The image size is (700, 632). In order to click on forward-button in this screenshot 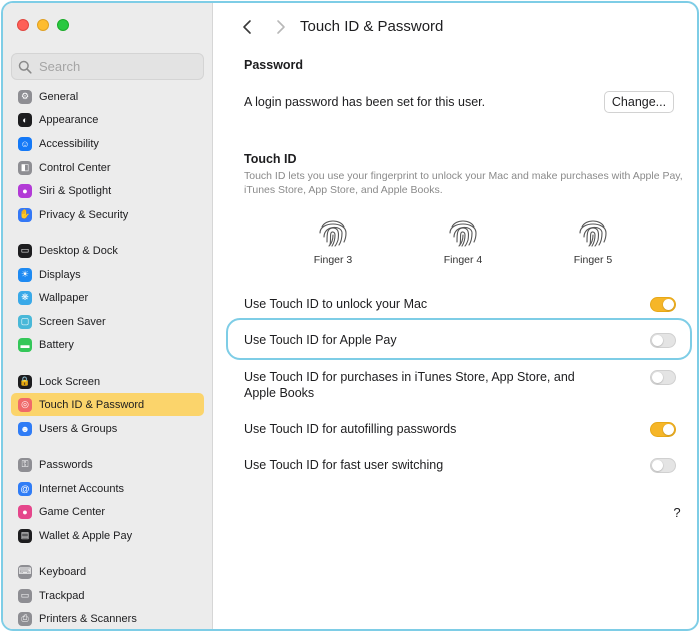, I will do `click(281, 27)`.